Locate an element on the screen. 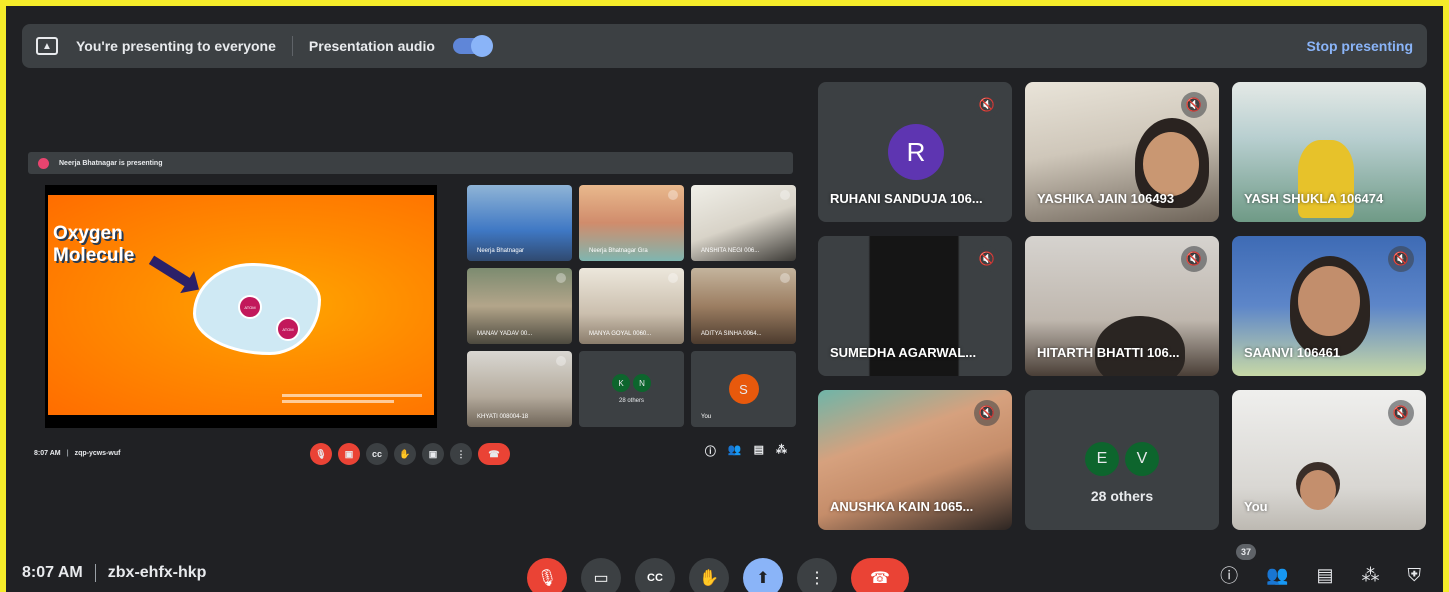 The height and width of the screenshot is (592, 1449). mini-tile: Neerja Bhatnagar is located at coordinates (519, 223).